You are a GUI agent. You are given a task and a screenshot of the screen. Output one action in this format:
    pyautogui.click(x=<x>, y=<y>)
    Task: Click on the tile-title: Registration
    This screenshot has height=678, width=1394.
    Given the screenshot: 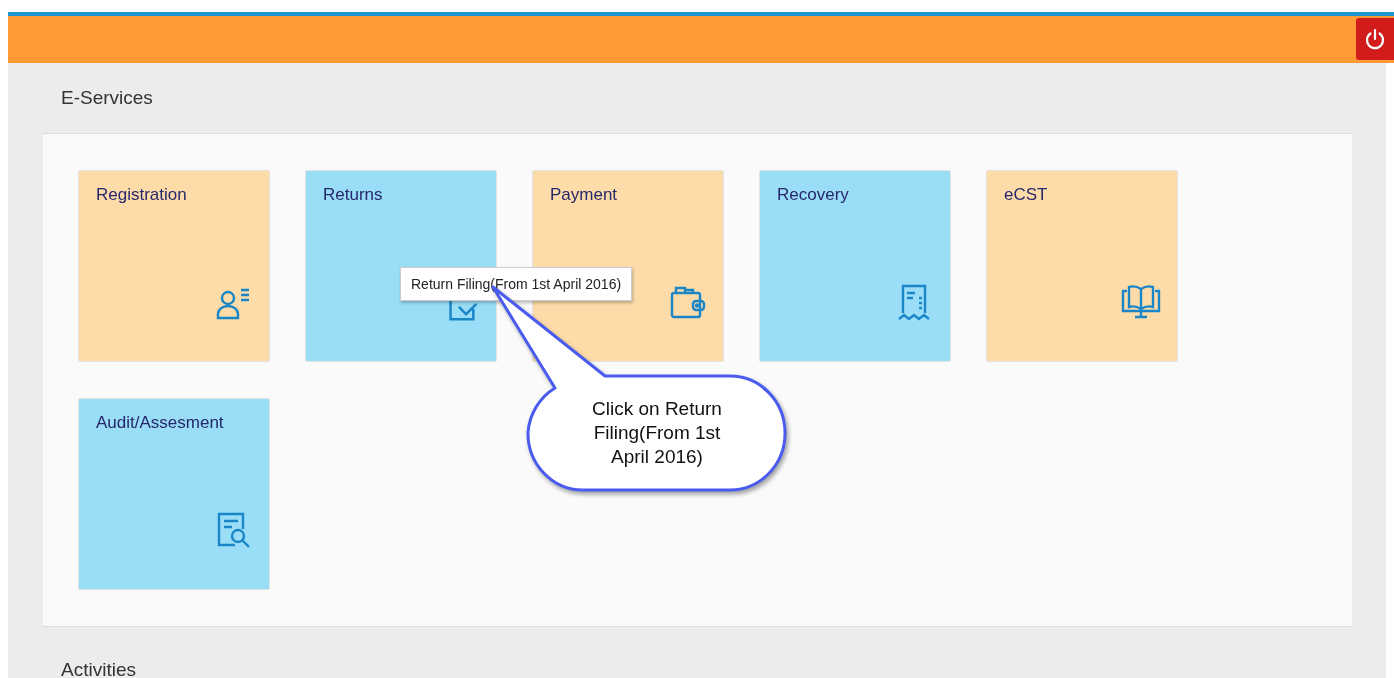 What is the action you would take?
    pyautogui.click(x=142, y=195)
    